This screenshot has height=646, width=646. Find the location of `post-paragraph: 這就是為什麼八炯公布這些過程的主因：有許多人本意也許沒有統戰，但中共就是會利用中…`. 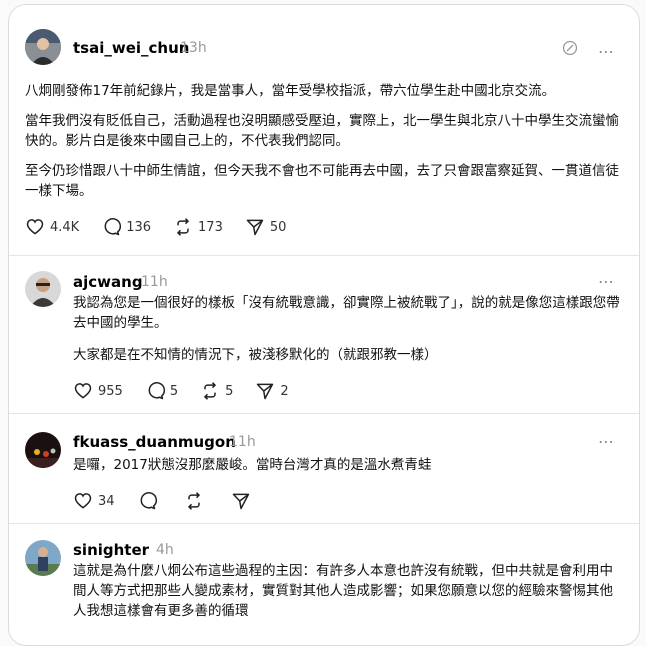

post-paragraph: 這就是為什麼八炯公布這些過程的主因：有許多人本意也許沒有統戰，但中共就是會利用中… is located at coordinates (343, 591).